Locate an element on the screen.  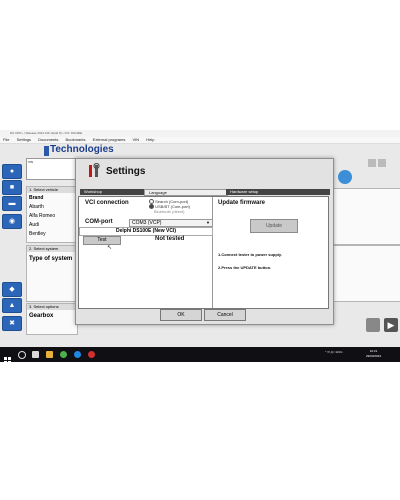
search-icon is located at coordinates (22, 355).